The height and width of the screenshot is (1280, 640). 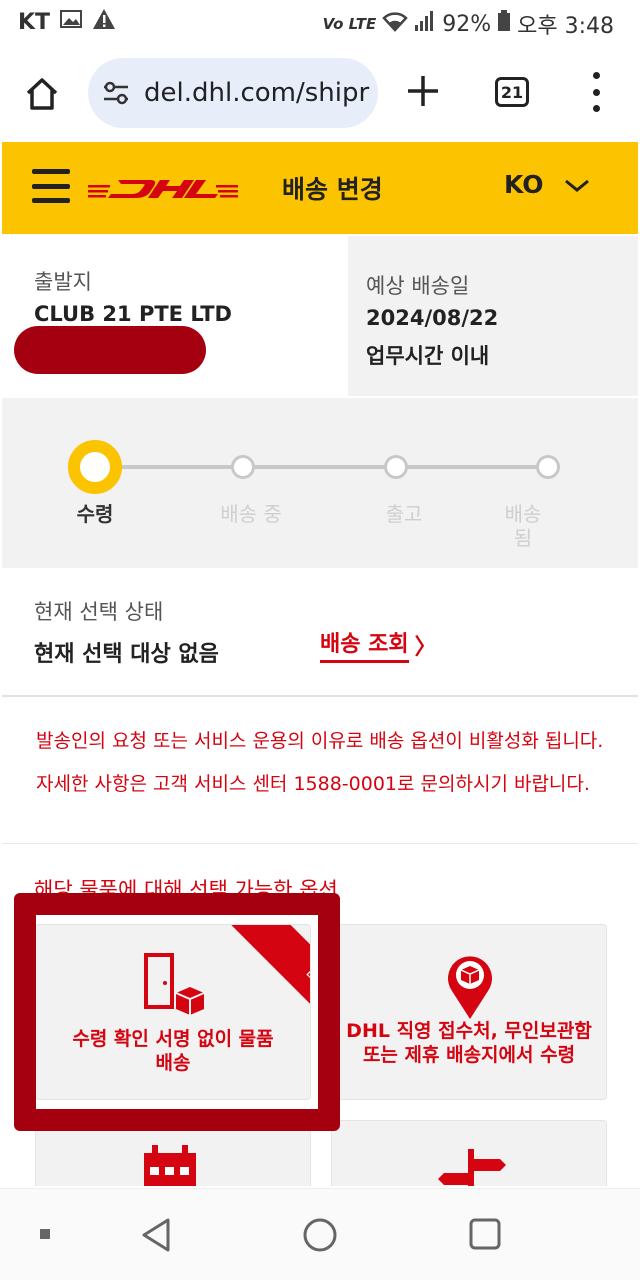 I want to click on signal-icon, so click(x=425, y=24).